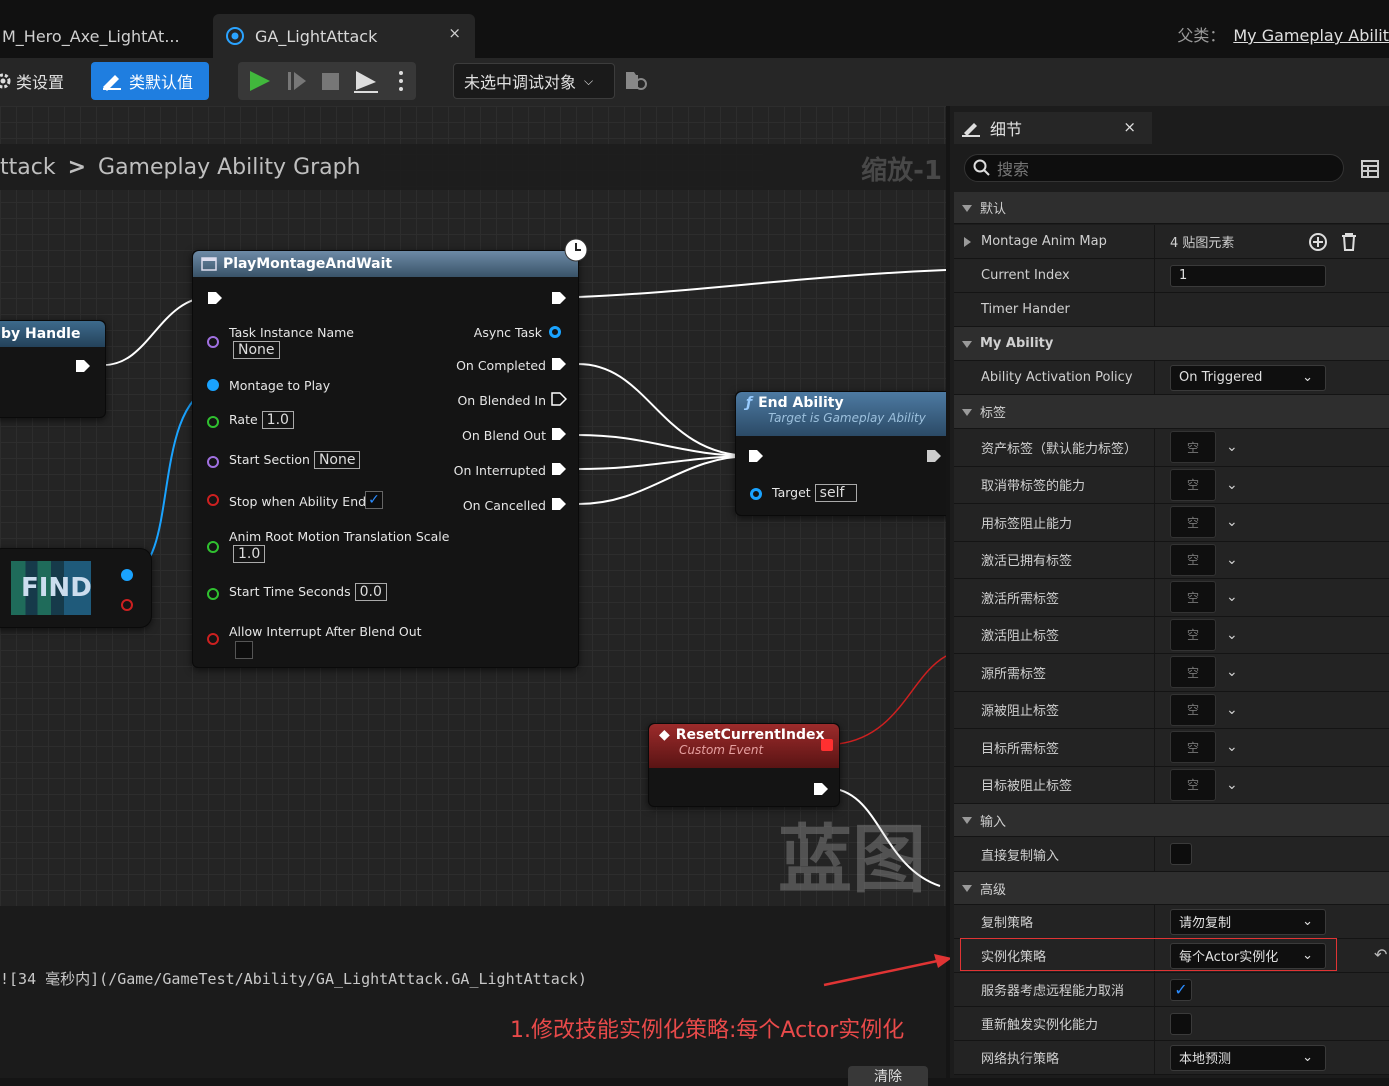 The image size is (1389, 1086). Describe the element at coordinates (1349, 242) in the screenshot. I see `trash-icon` at that location.